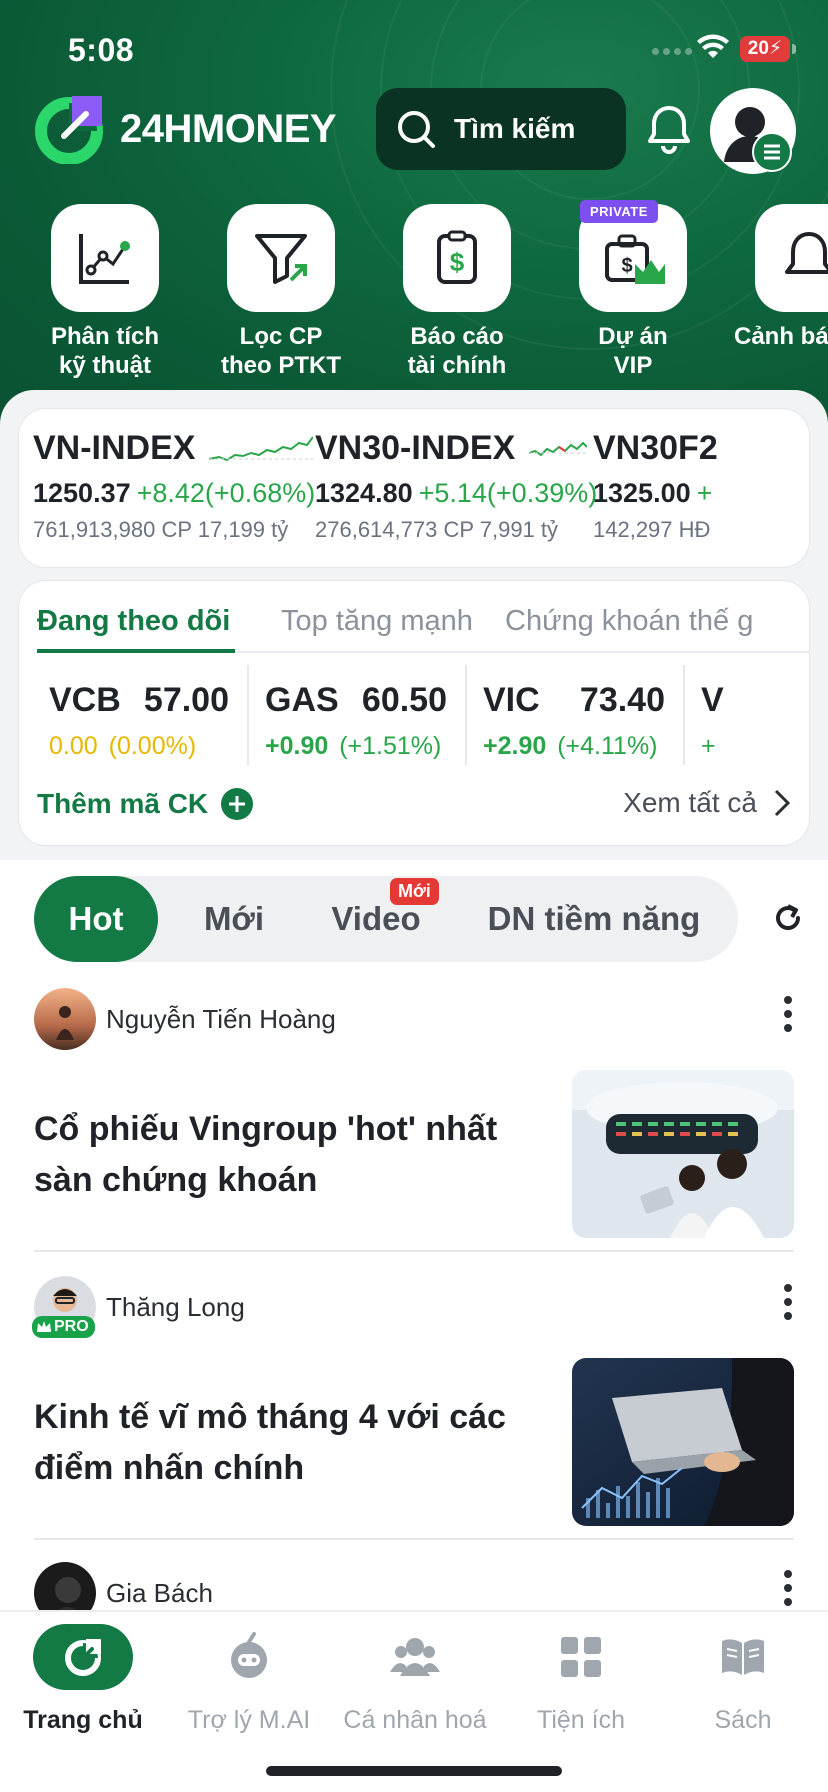 The height and width of the screenshot is (1792, 828). Describe the element at coordinates (237, 804) in the screenshot. I see `plus-circle-icon` at that location.